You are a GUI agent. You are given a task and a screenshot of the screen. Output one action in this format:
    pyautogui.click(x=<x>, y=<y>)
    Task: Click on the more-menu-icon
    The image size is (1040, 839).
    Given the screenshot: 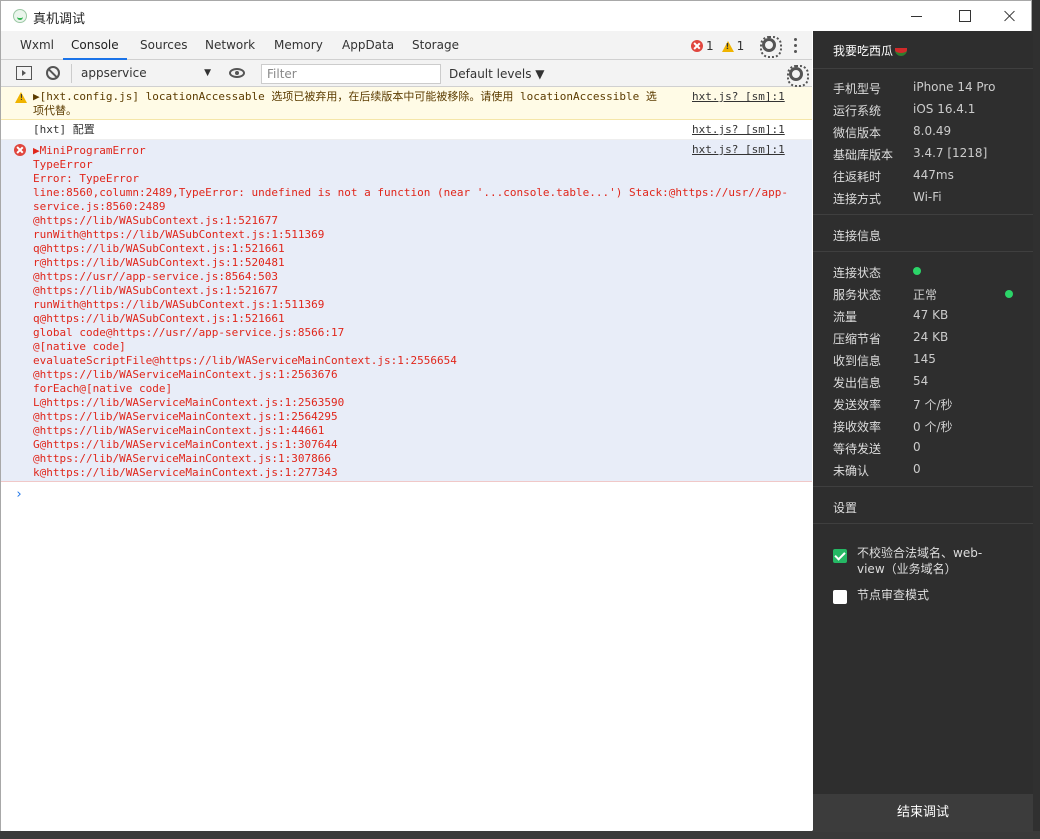 What is the action you would take?
    pyautogui.click(x=796, y=46)
    